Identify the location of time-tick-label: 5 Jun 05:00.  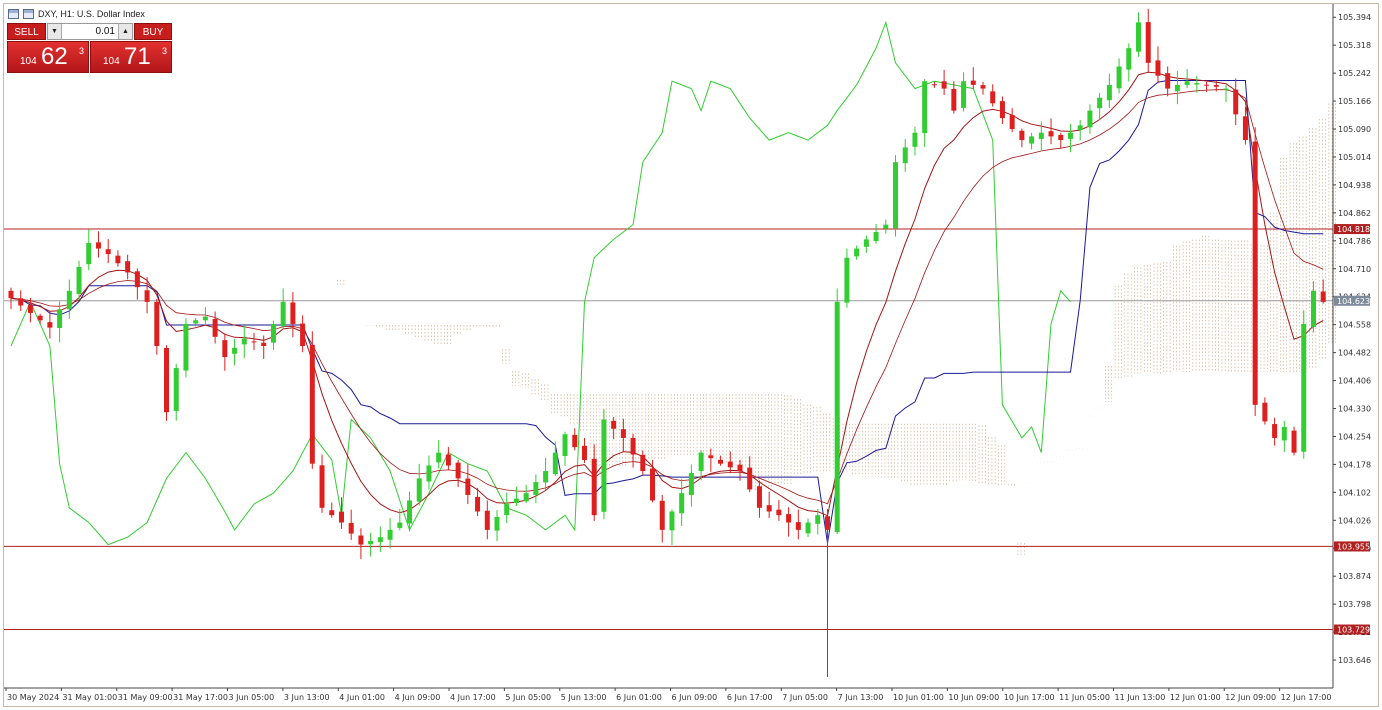
(528, 697).